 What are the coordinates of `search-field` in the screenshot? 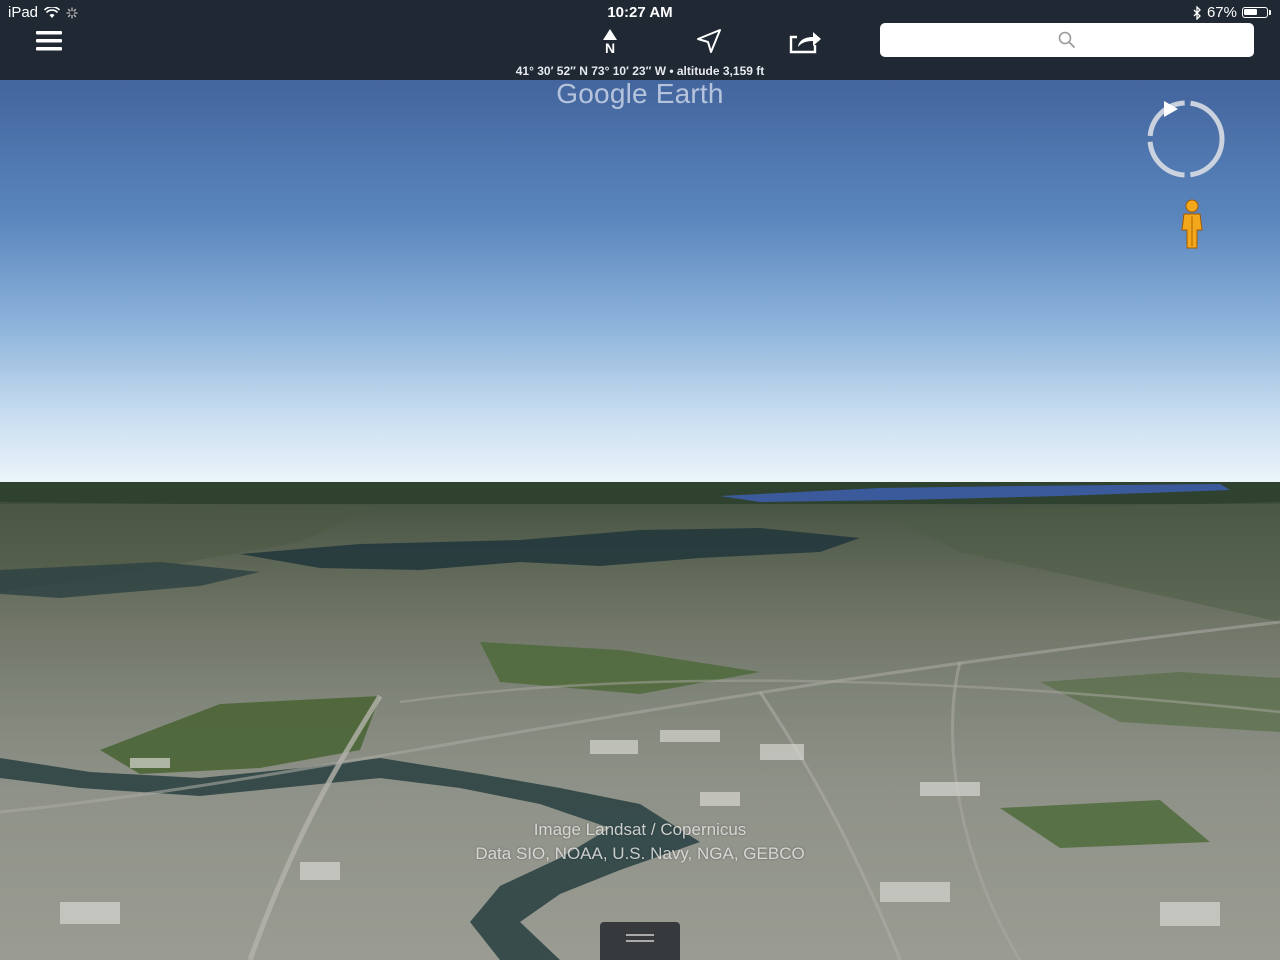 It's located at (1067, 40).